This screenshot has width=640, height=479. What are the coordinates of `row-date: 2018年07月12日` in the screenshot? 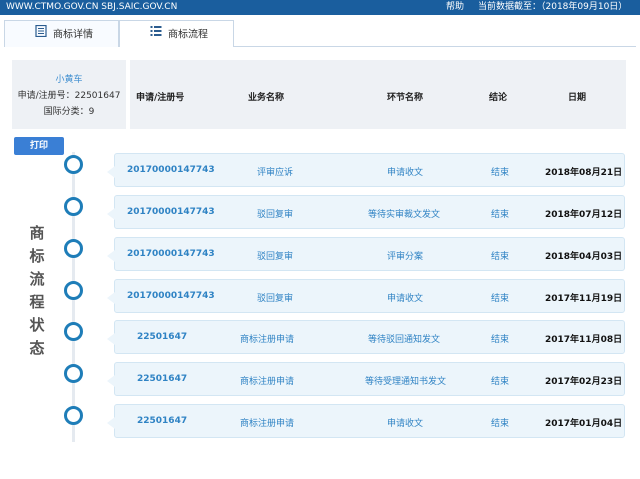 It's located at (584, 215).